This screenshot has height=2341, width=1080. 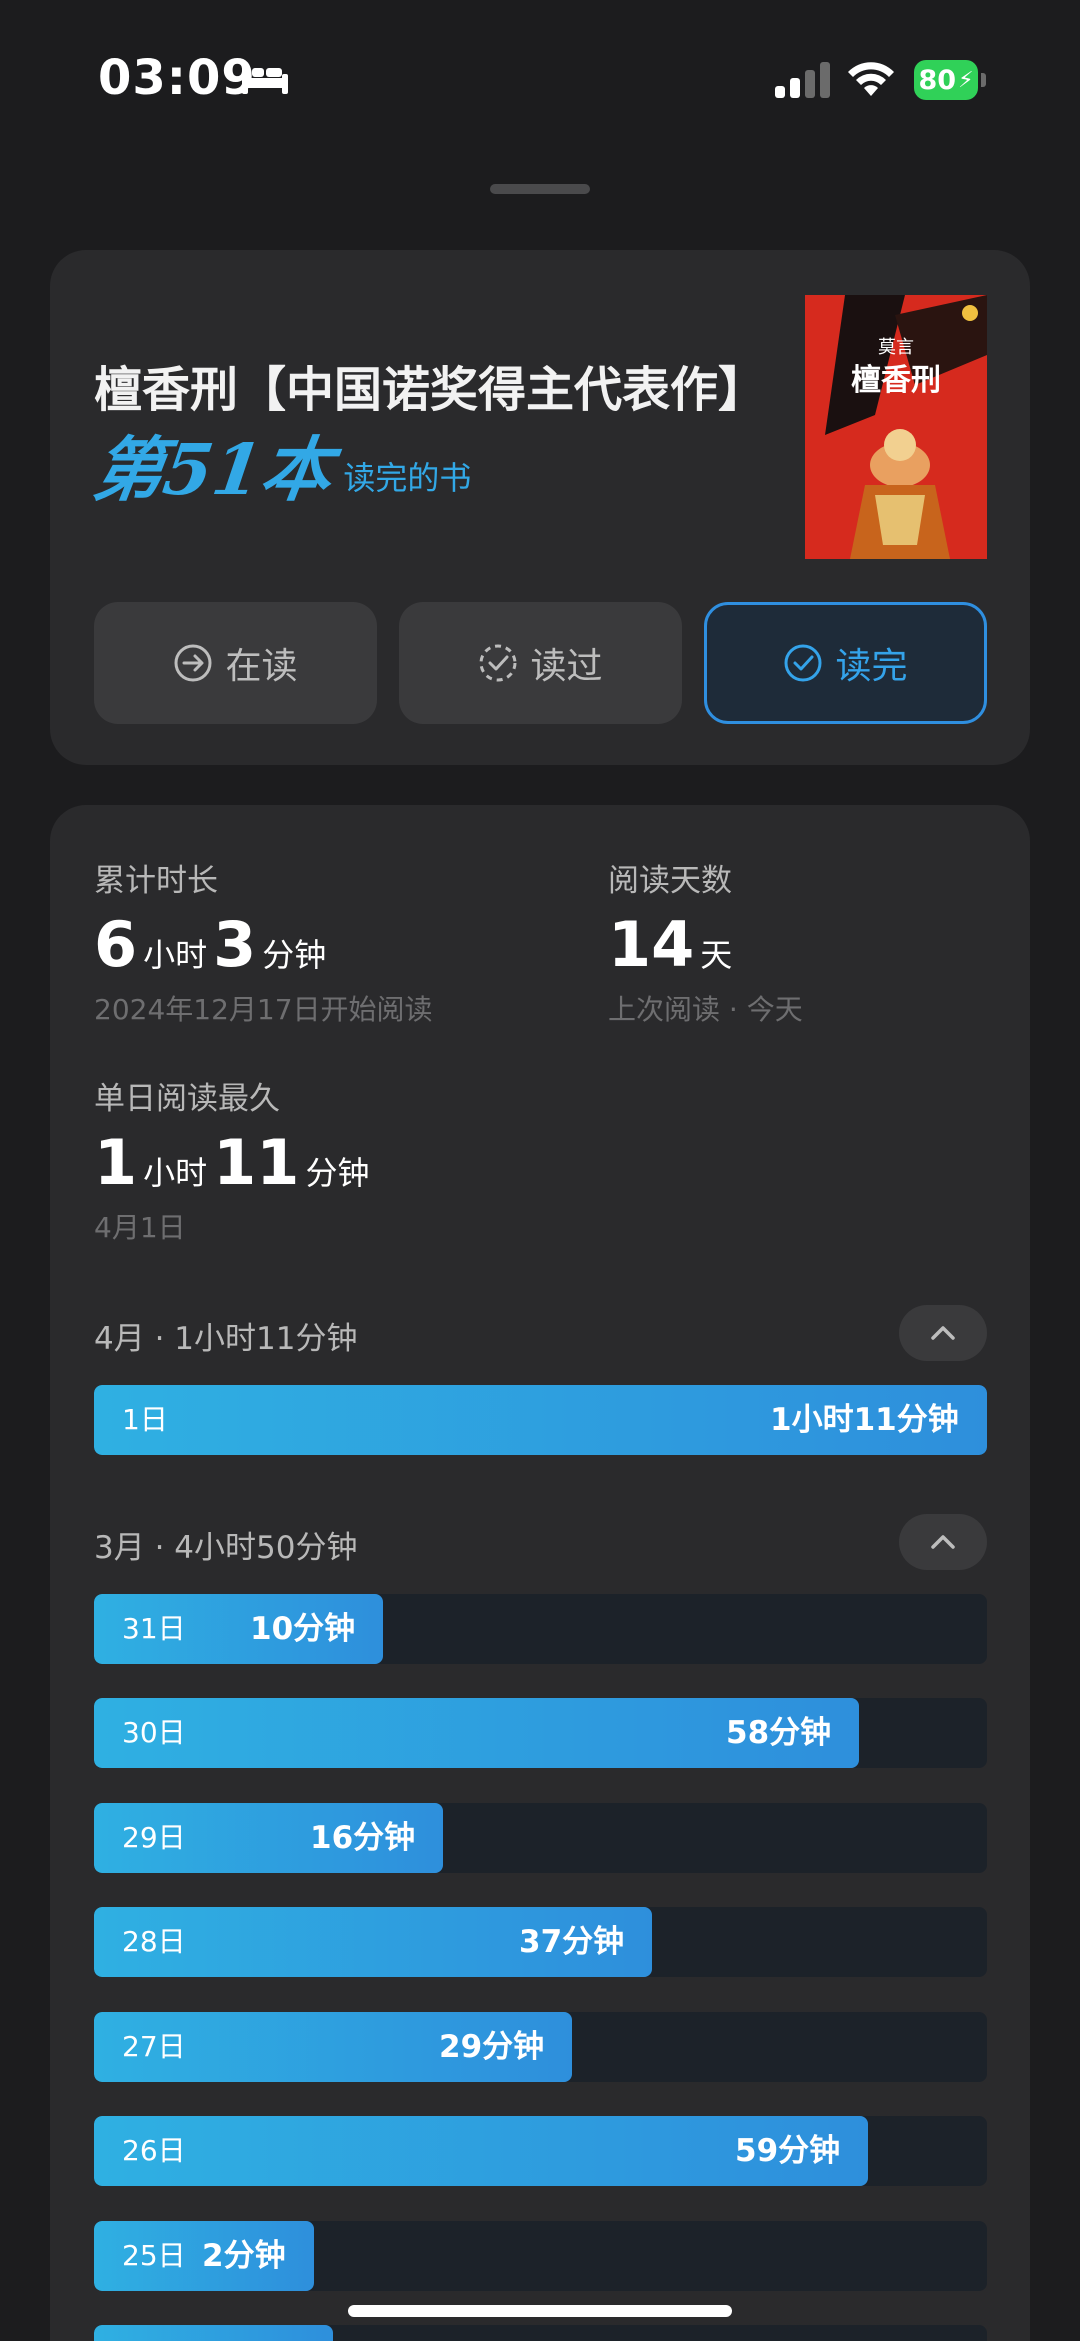 I want to click on duration-label: 16分钟, so click(x=363, y=1838).